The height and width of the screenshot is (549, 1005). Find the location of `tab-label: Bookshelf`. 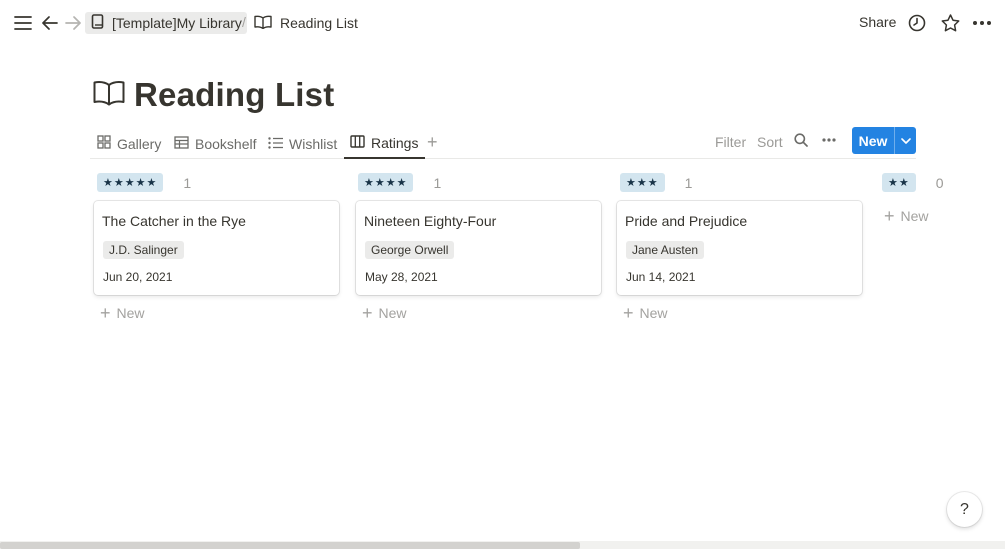

tab-label: Bookshelf is located at coordinates (226, 143).